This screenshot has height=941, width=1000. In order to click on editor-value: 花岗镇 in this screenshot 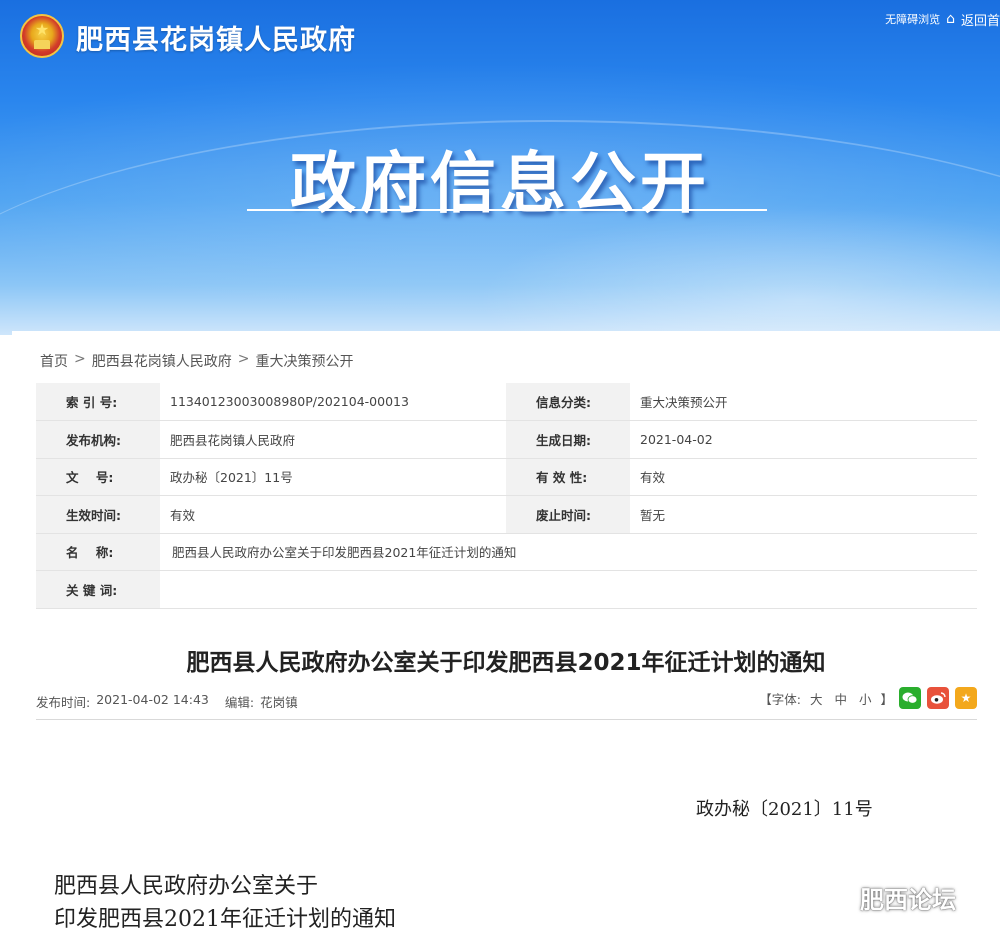, I will do `click(279, 702)`.